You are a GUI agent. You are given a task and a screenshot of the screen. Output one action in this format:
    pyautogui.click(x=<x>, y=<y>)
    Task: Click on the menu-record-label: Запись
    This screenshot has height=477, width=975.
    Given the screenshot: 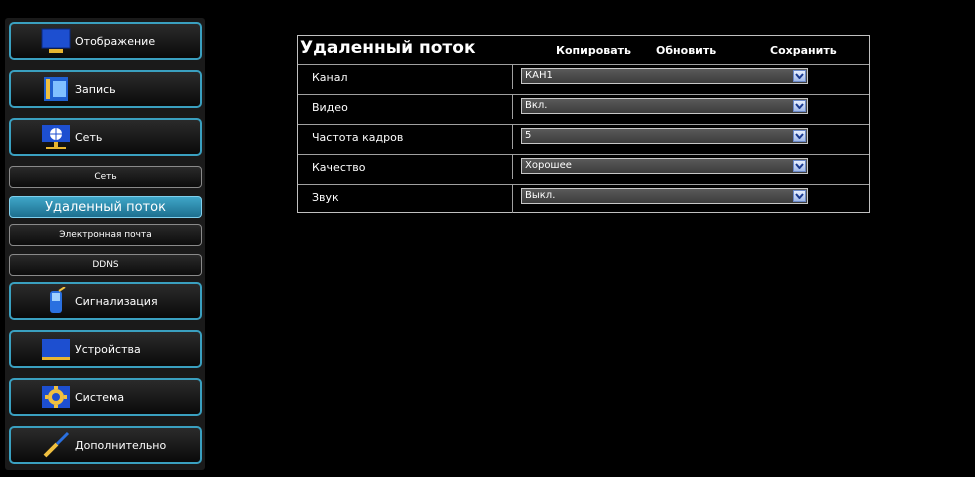 What is the action you would take?
    pyautogui.click(x=95, y=89)
    